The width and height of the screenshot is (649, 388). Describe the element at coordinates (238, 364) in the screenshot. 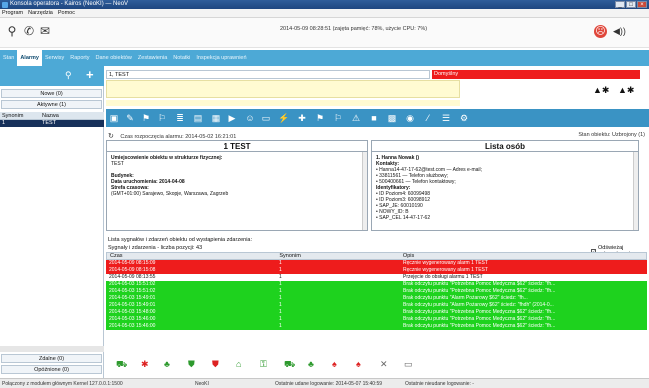

I see `house-icon: ⌂` at that location.